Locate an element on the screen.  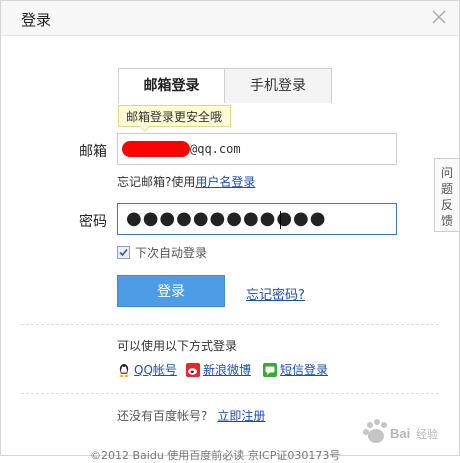
email-field: @qq.com is located at coordinates (257, 149).